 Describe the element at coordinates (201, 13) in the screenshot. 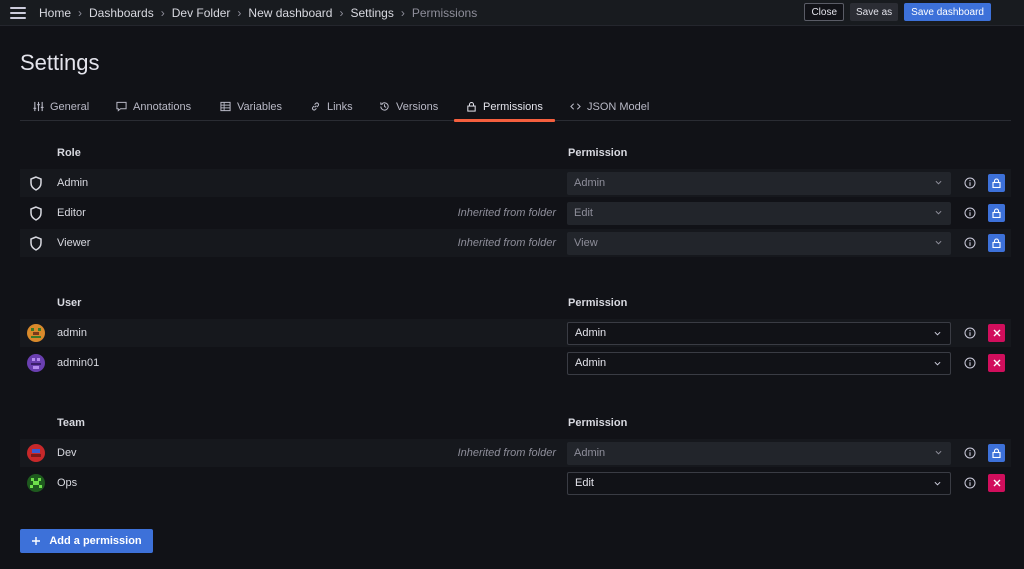

I see `breadcrumb-folder: Dev Folder` at that location.